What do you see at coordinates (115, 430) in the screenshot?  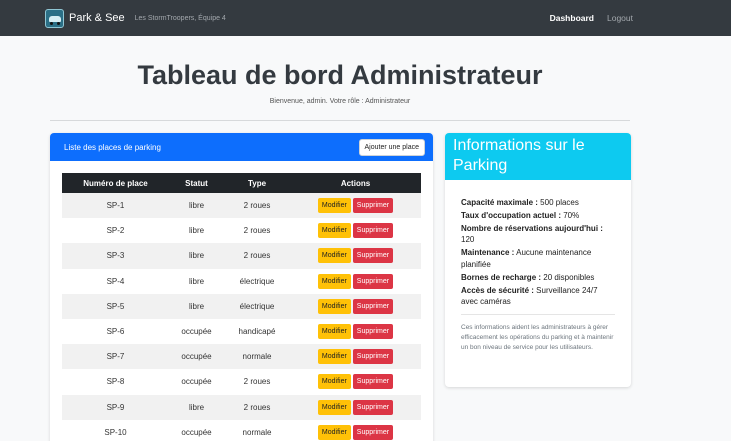 I see `place-number: SP-10` at bounding box center [115, 430].